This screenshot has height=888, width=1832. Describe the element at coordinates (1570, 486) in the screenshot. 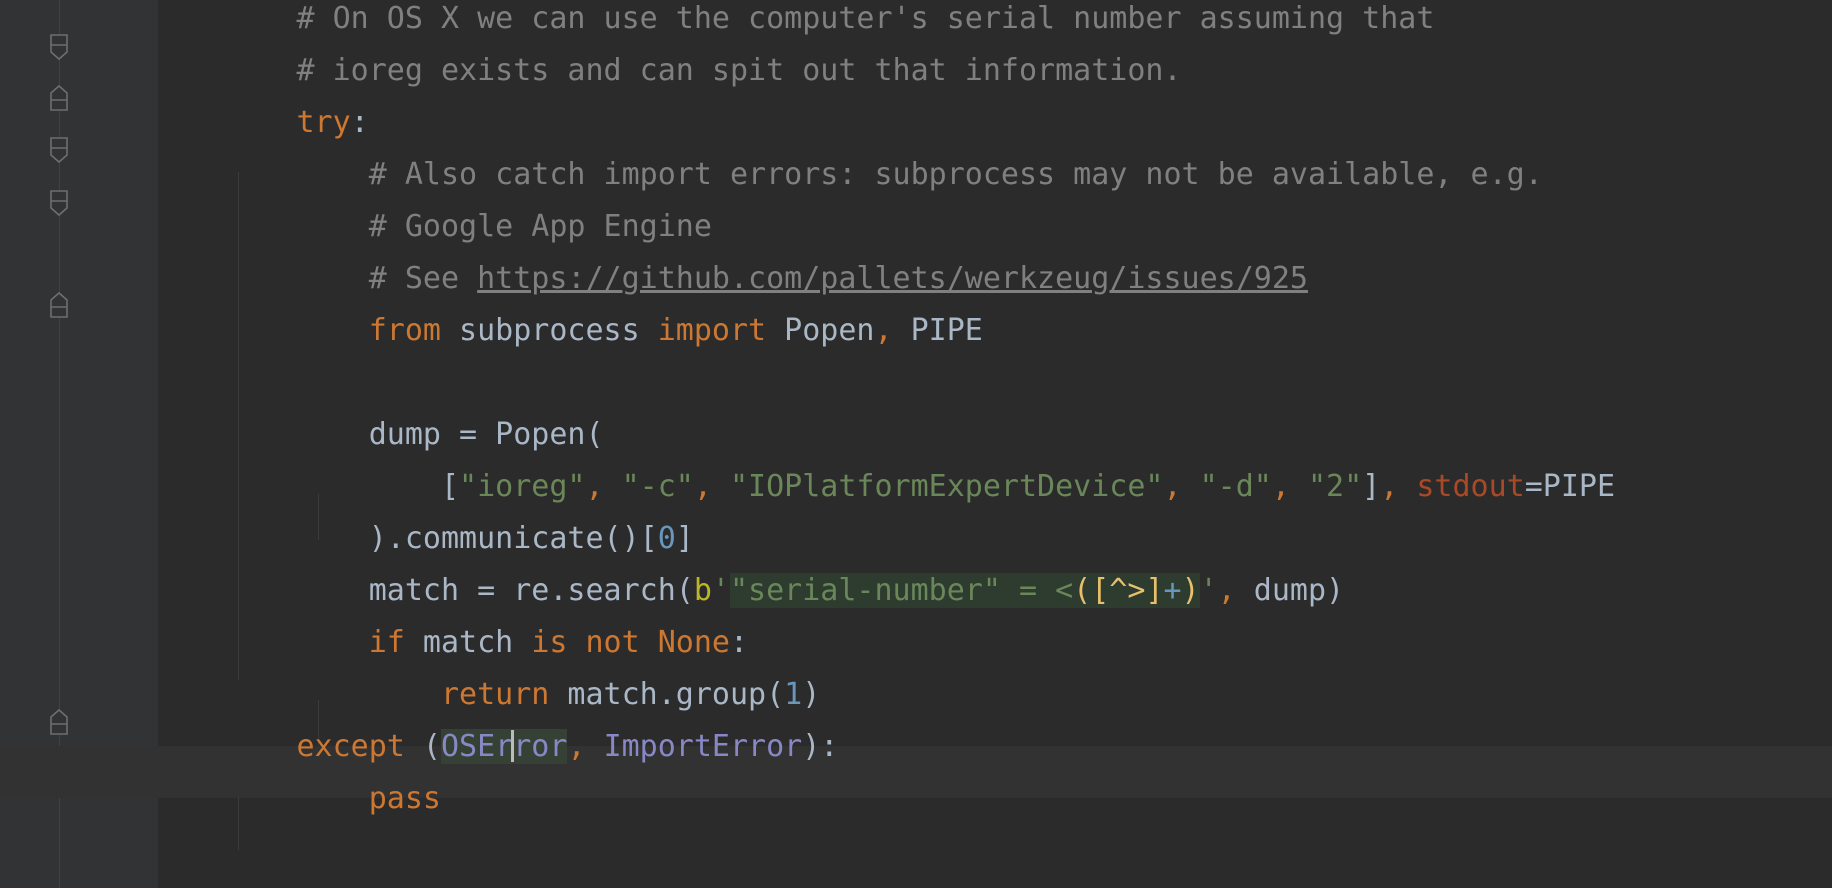

I see `code-token: =PIPE` at that location.